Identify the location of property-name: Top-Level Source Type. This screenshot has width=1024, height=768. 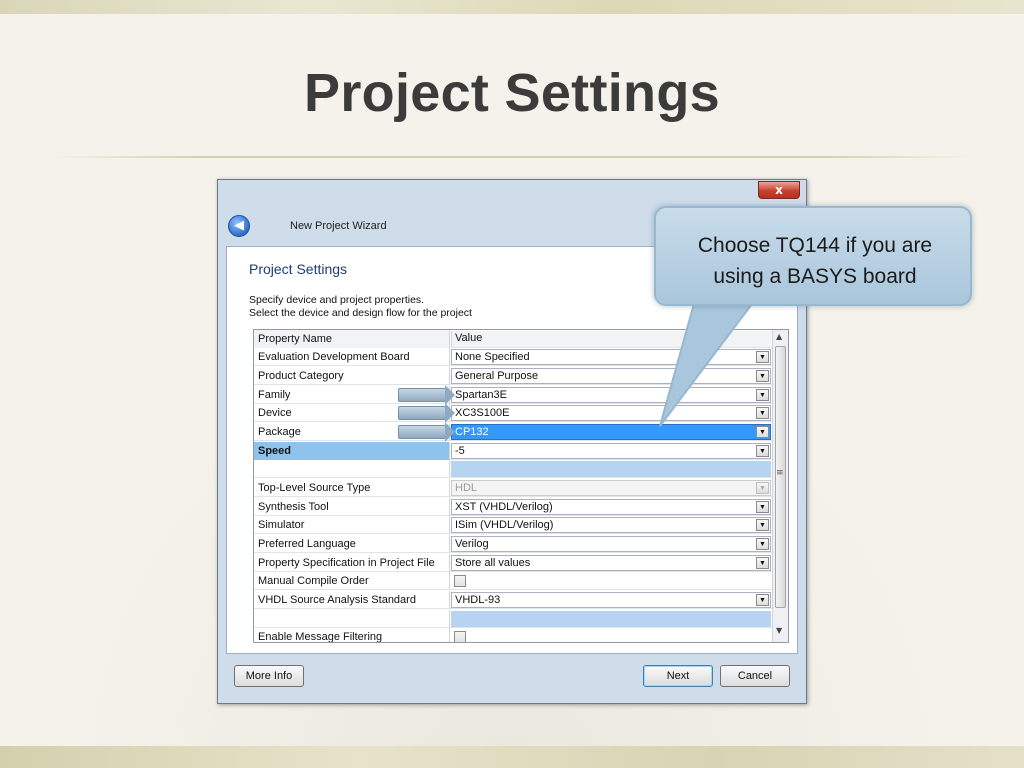
(352, 488).